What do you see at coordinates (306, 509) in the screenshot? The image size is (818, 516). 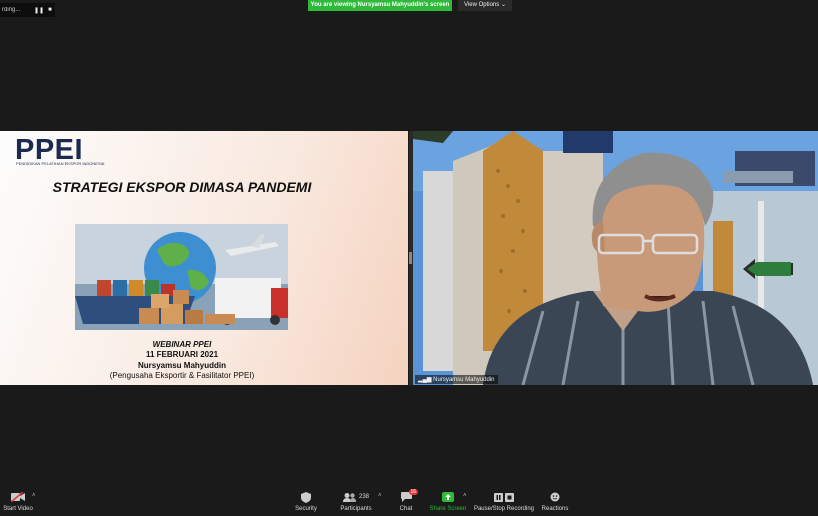 I see `security-label: Security` at bounding box center [306, 509].